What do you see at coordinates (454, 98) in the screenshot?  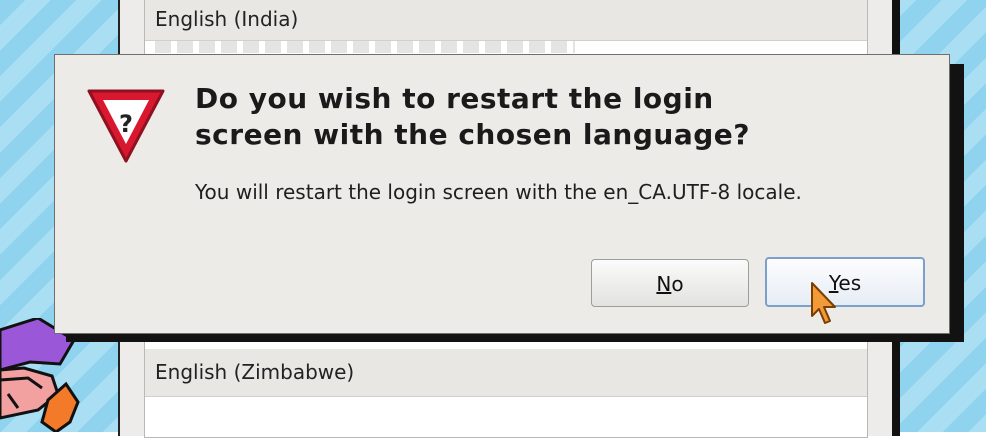 I see `dialog-title-line-1: Do you wish to restart the login` at bounding box center [454, 98].